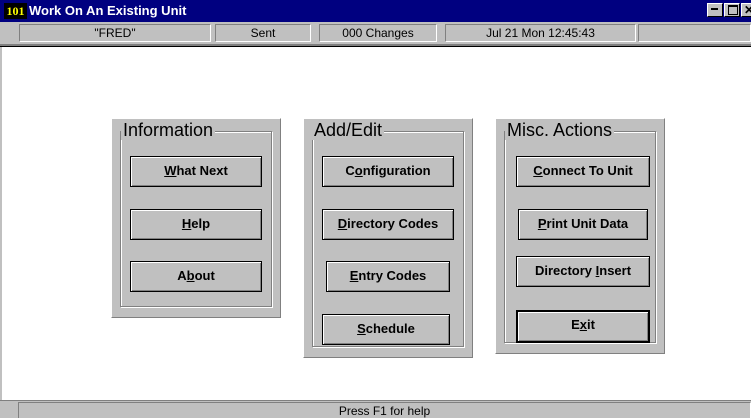 This screenshot has height=418, width=751. I want to click on maximize-button, so click(732, 10).